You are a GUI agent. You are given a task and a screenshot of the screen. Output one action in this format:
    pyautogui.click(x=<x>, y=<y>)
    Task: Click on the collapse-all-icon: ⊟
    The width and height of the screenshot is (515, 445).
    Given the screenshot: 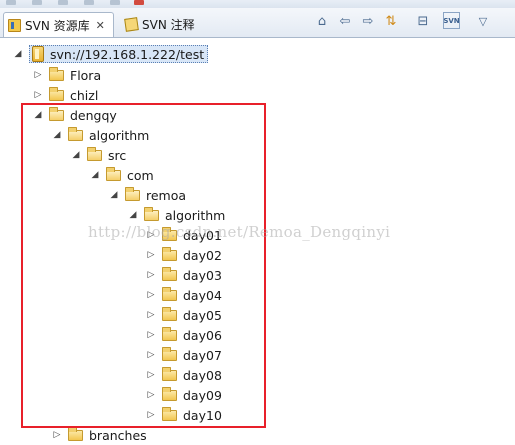 What is the action you would take?
    pyautogui.click(x=423, y=21)
    